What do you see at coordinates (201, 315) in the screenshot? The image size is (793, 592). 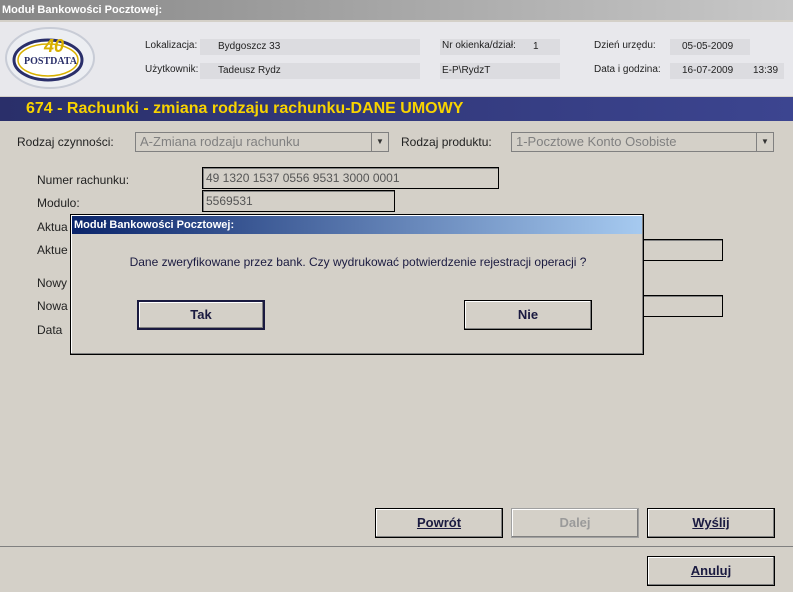 I see `tak-button: Tak` at bounding box center [201, 315].